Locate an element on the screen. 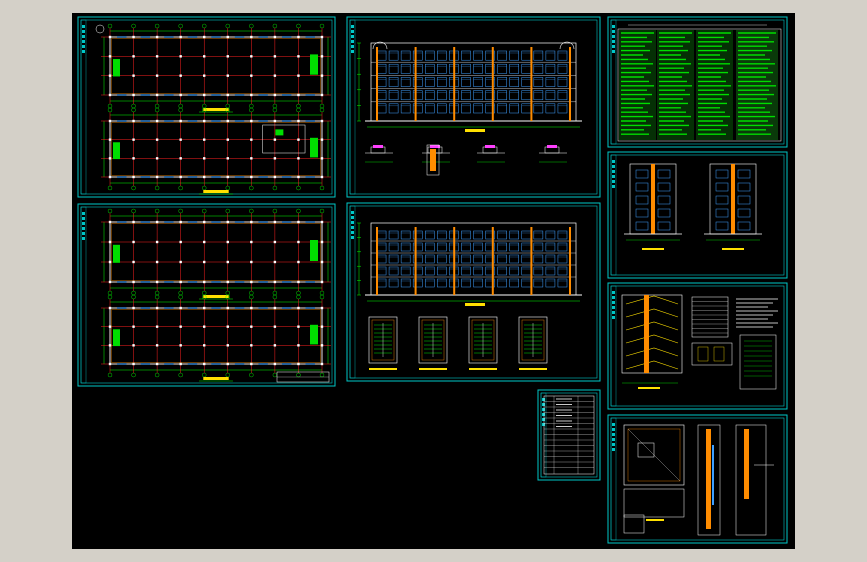  north-arrow-icon is located at coordinates (100, 29).